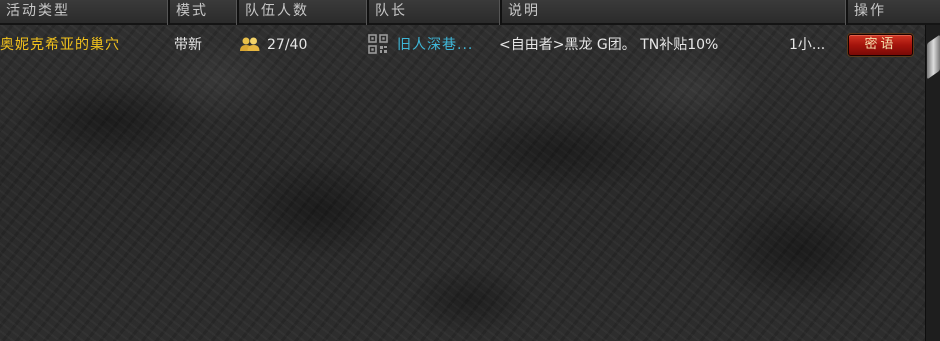 Image resolution: width=940 pixels, height=341 pixels. I want to click on whisper-button: 密语, so click(880, 45).